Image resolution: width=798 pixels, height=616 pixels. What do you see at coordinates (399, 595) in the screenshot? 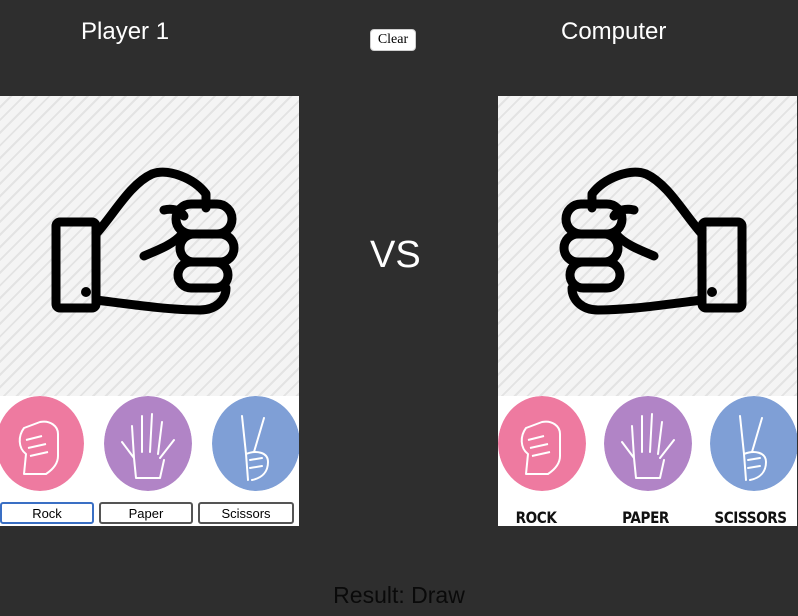
I see `result-text: Result: Draw` at bounding box center [399, 595].